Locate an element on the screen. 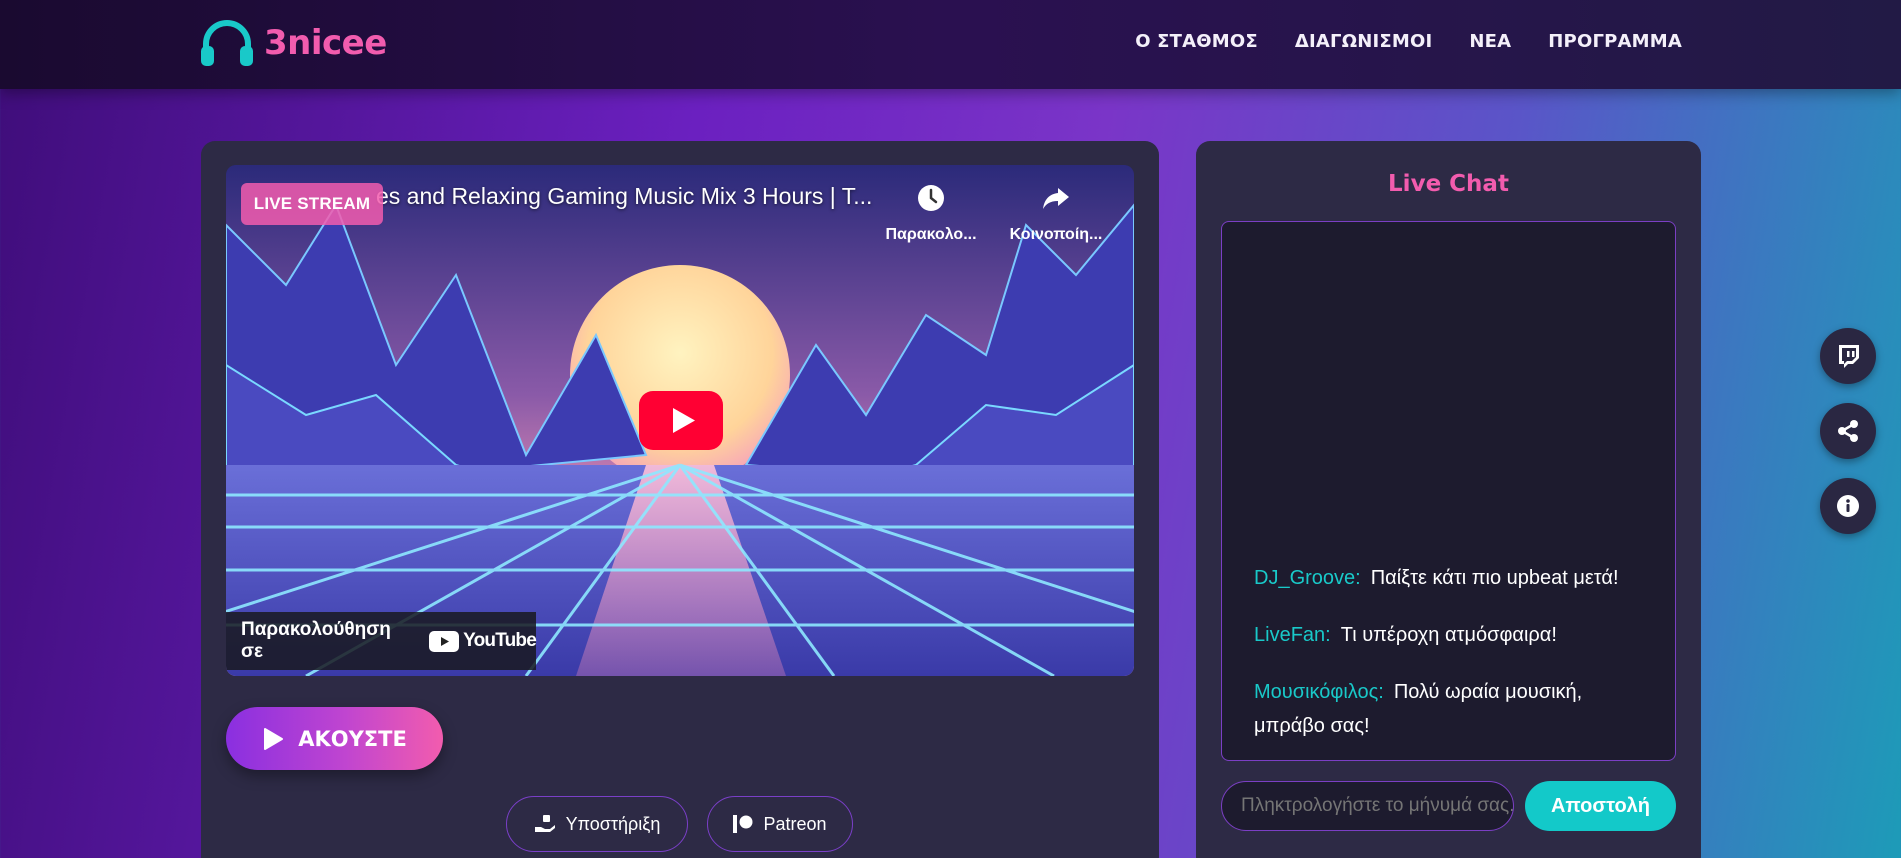 The height and width of the screenshot is (858, 1901). nav-item-schedule: ΠΡΟΓΡΑΜΜΑ is located at coordinates (1615, 41).